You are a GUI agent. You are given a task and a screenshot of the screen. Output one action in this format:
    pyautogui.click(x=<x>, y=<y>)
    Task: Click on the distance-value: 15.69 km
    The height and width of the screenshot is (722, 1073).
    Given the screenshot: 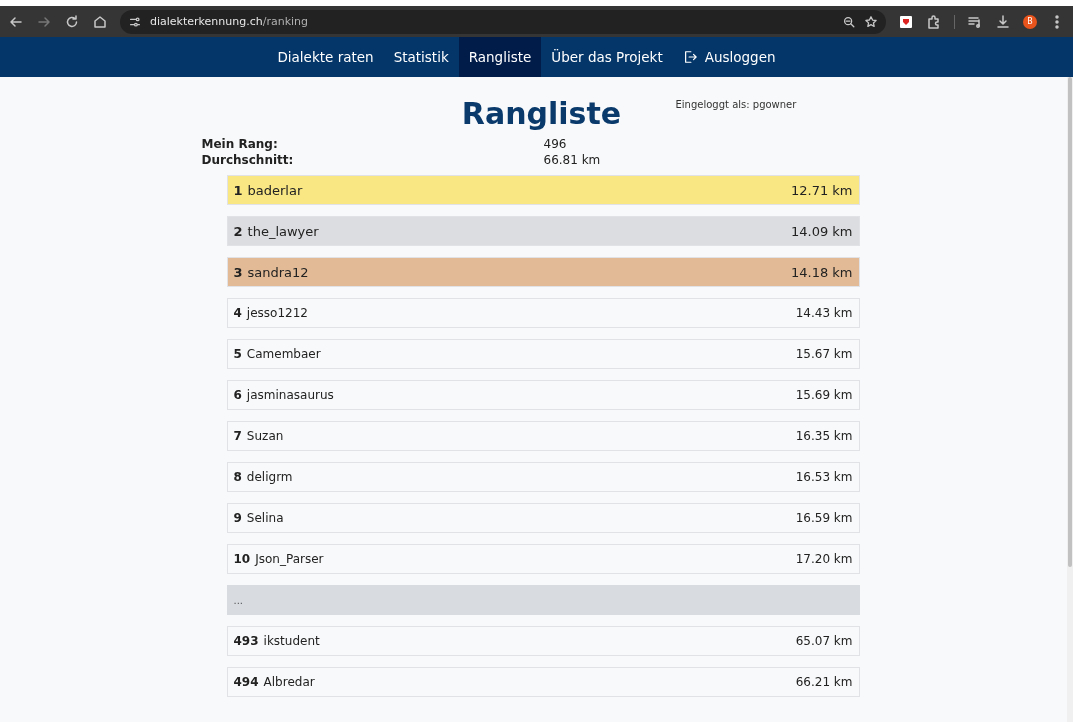 What is the action you would take?
    pyautogui.click(x=824, y=395)
    